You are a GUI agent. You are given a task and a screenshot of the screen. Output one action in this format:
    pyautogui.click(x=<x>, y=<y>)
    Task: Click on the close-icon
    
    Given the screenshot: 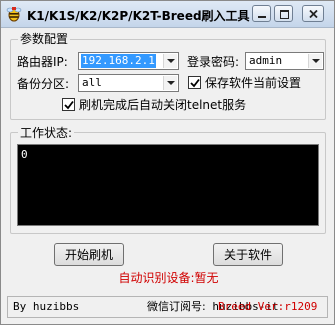 What is the action you would take?
    pyautogui.click(x=313, y=13)
    